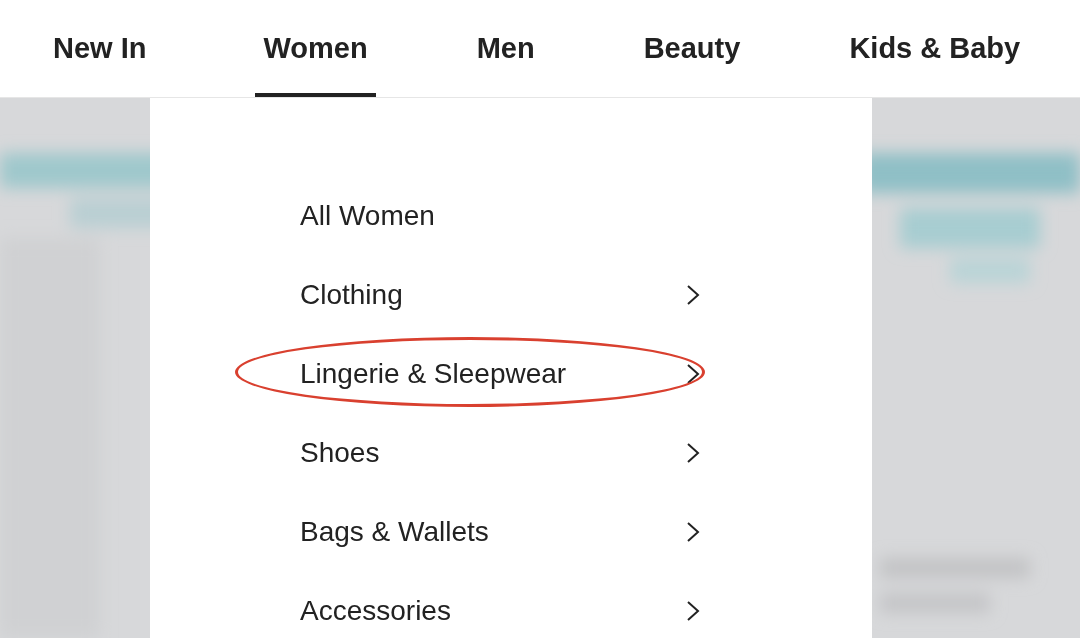 Image resolution: width=1080 pixels, height=638 pixels. What do you see at coordinates (433, 373) in the screenshot?
I see `menu-item: Lingerie & Sleepwear` at bounding box center [433, 373].